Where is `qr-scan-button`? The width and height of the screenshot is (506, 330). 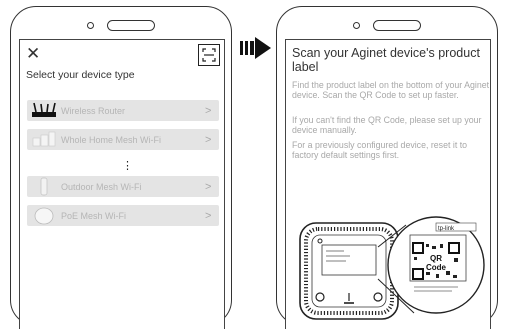 qr-scan-button is located at coordinates (209, 55).